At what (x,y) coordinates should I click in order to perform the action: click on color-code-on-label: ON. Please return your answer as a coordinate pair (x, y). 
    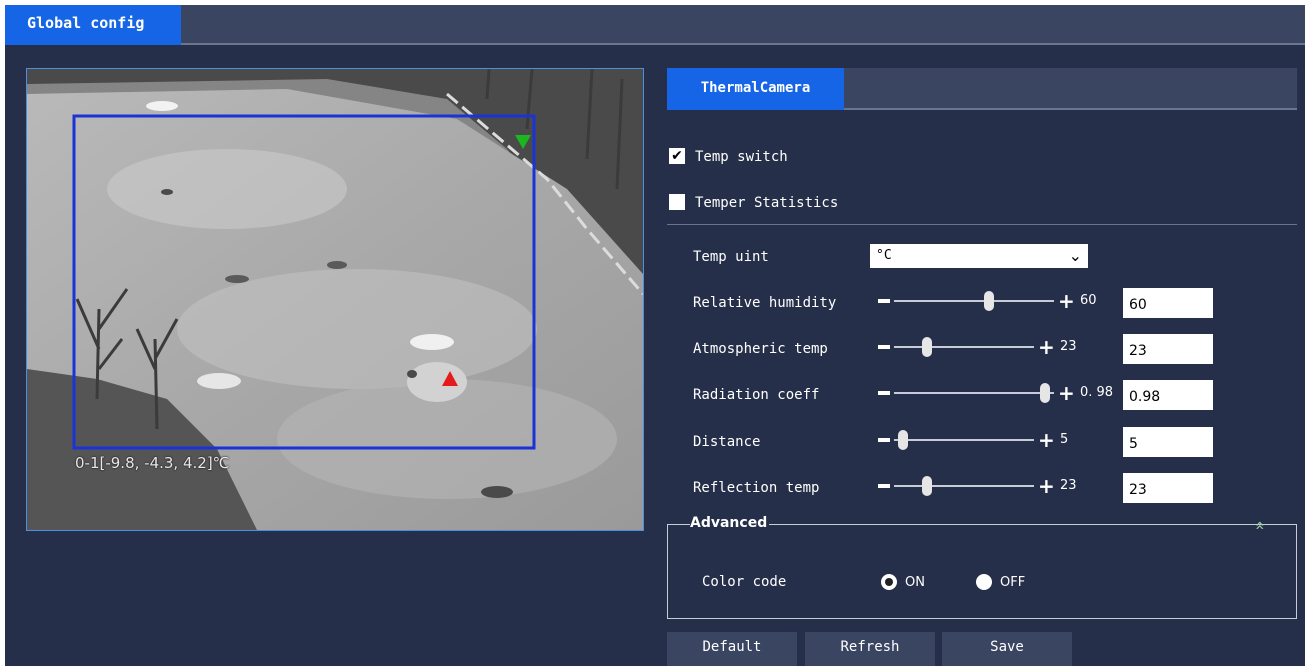
    Looking at the image, I should click on (915, 582).